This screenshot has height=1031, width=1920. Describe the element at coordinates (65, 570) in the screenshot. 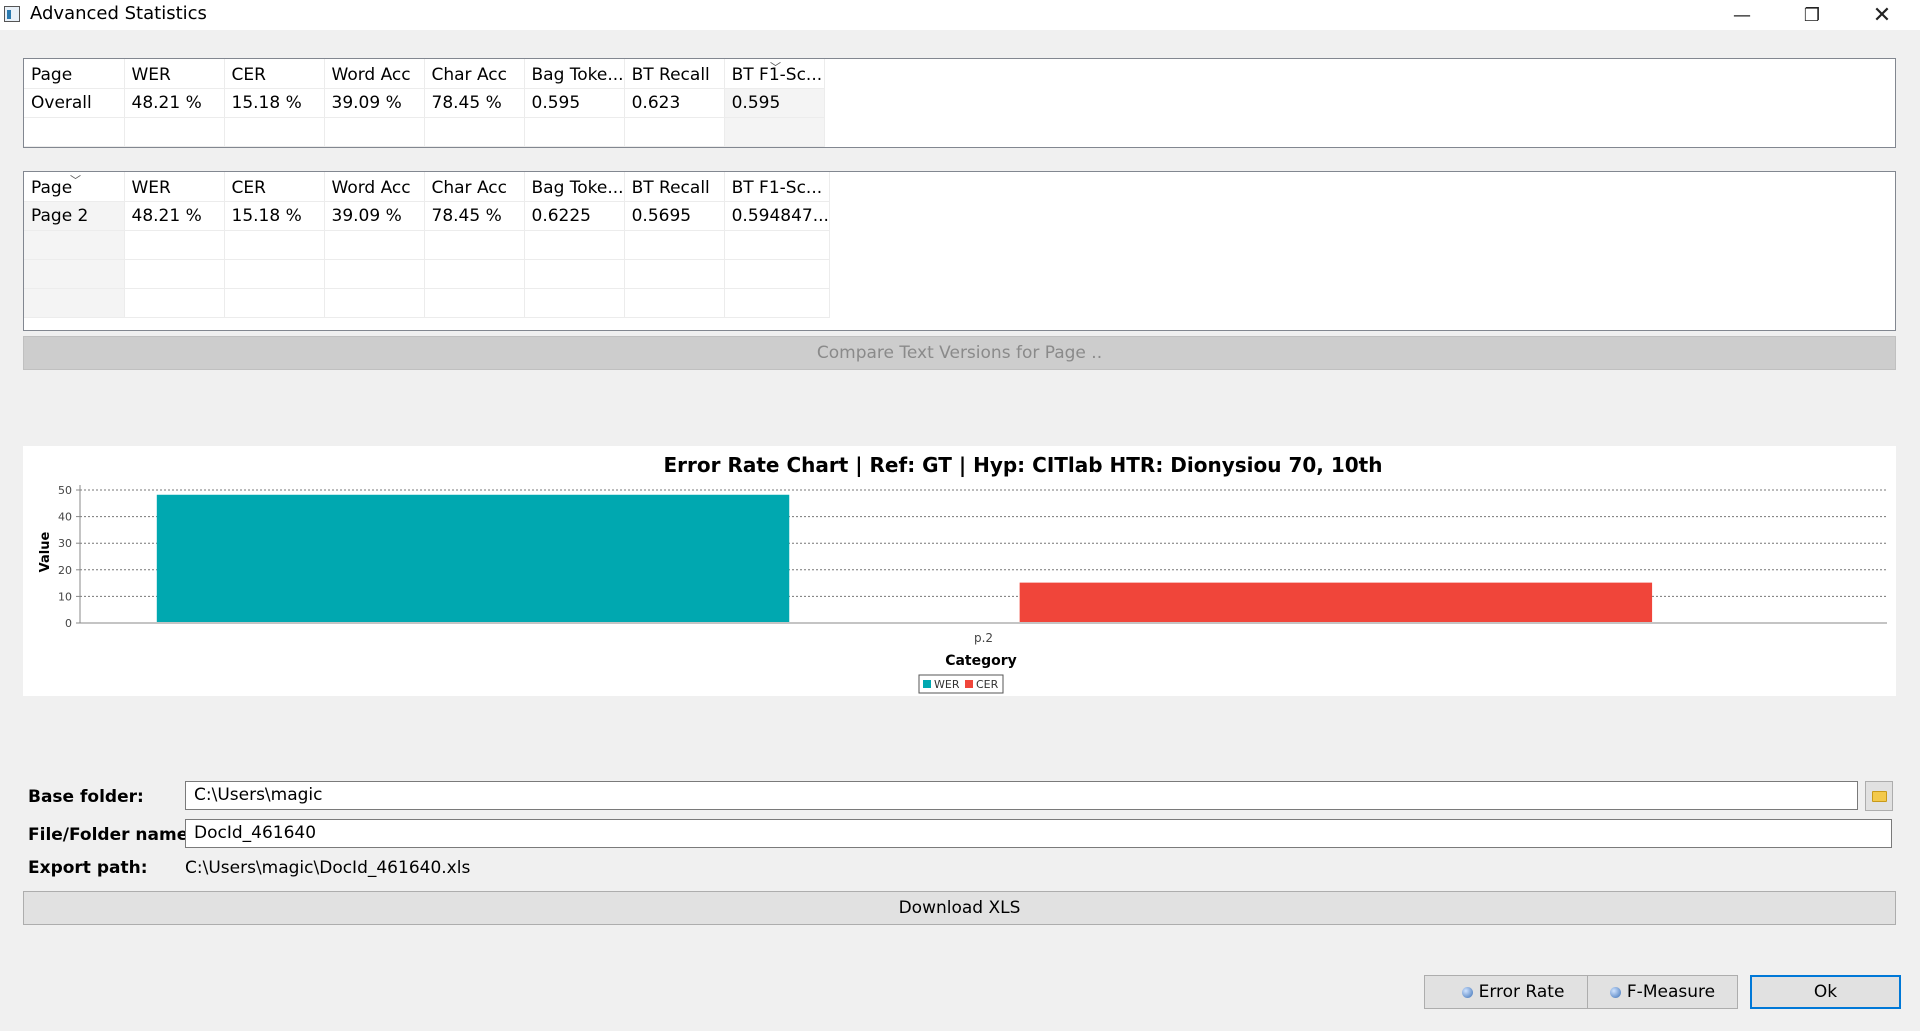

I see `y-tick-label: 20` at that location.